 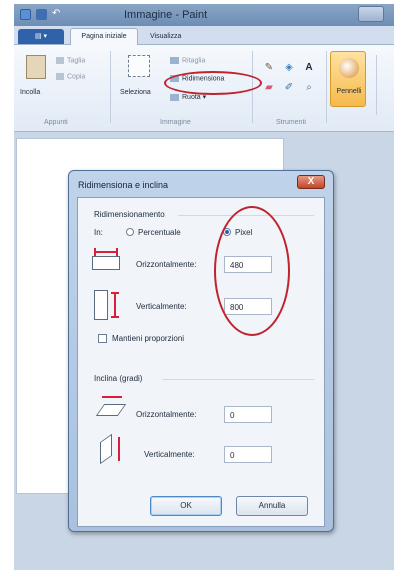 I want to click on cancel-button: Annulla, so click(x=272, y=506).